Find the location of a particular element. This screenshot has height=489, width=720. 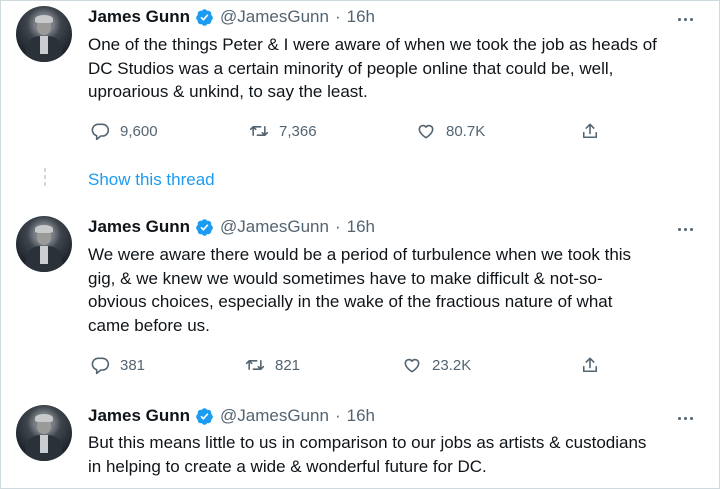

retweet-button: 7,366 is located at coordinates (283, 131).